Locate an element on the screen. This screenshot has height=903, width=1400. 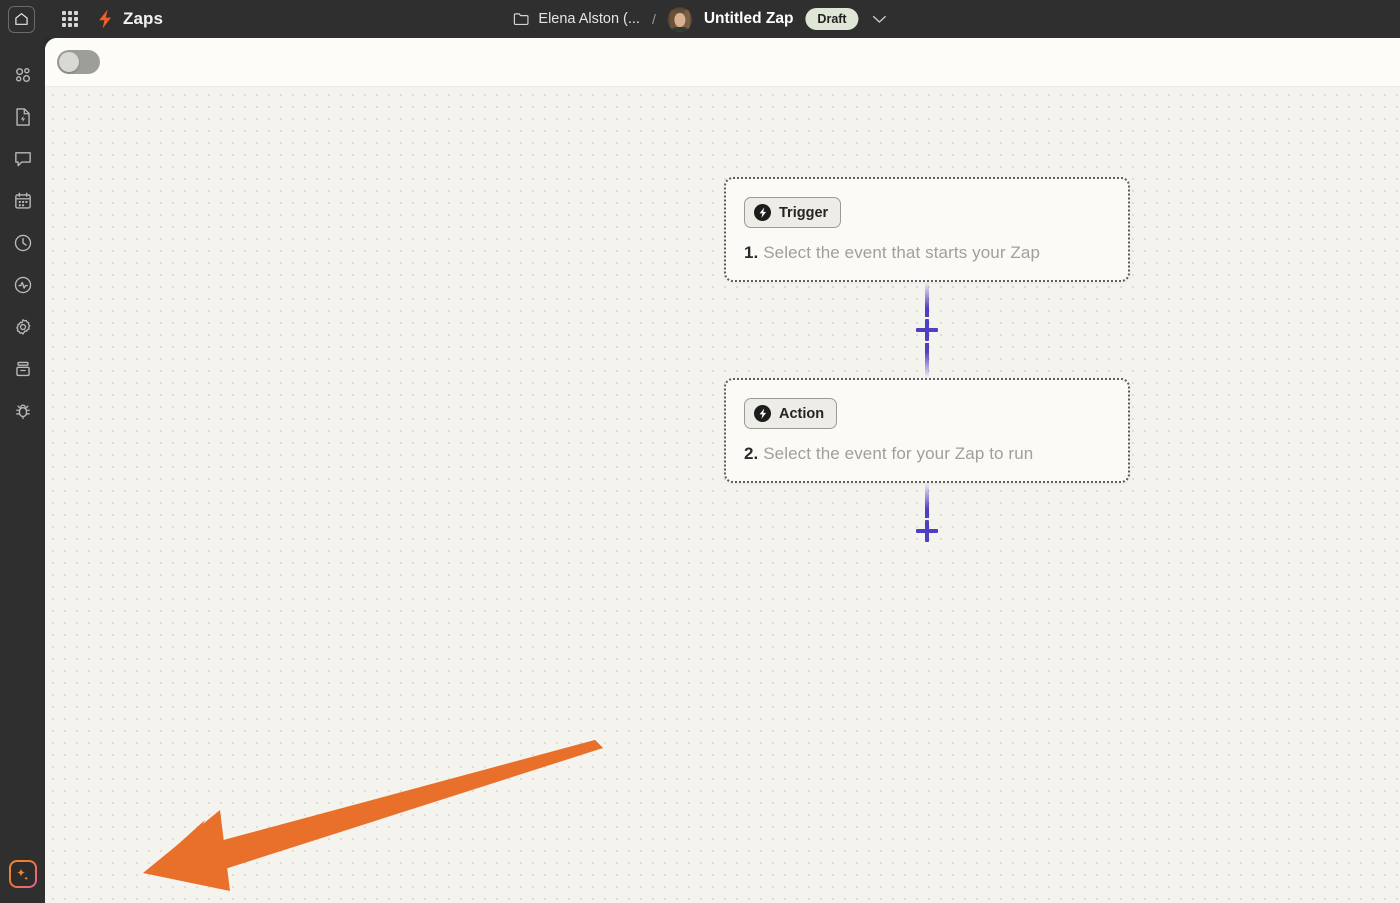
sidebar-item-monitoring is located at coordinates (23, 285).